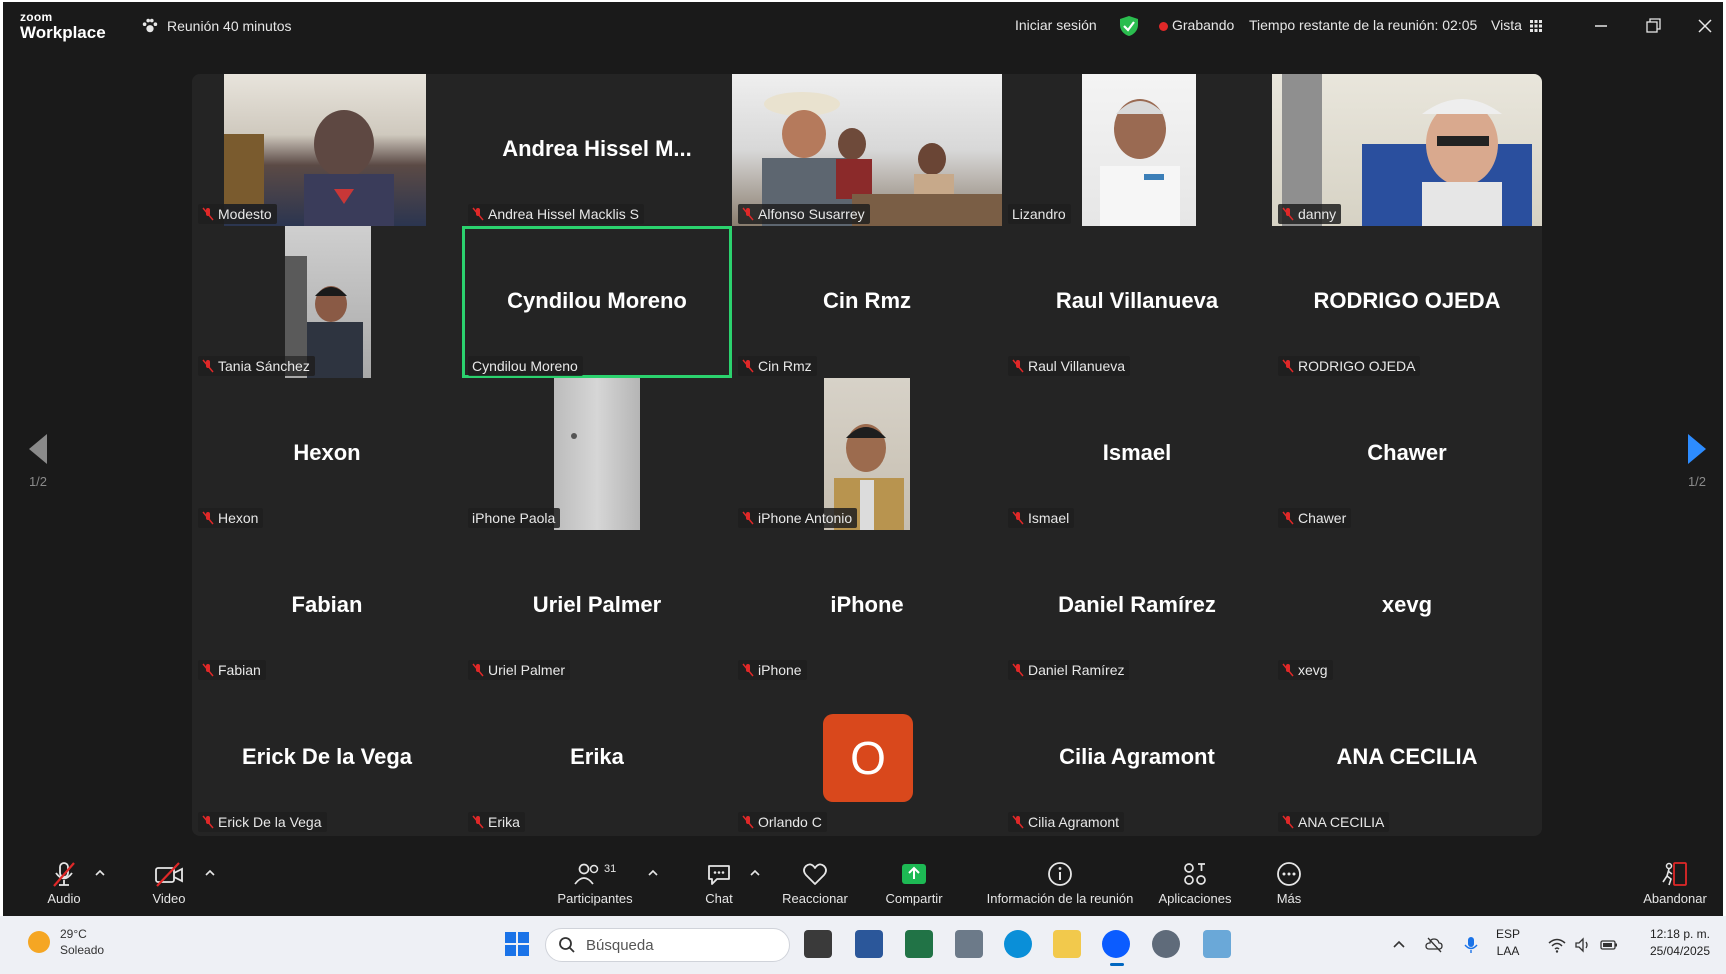  I want to click on chat-label: Chat, so click(719, 898).